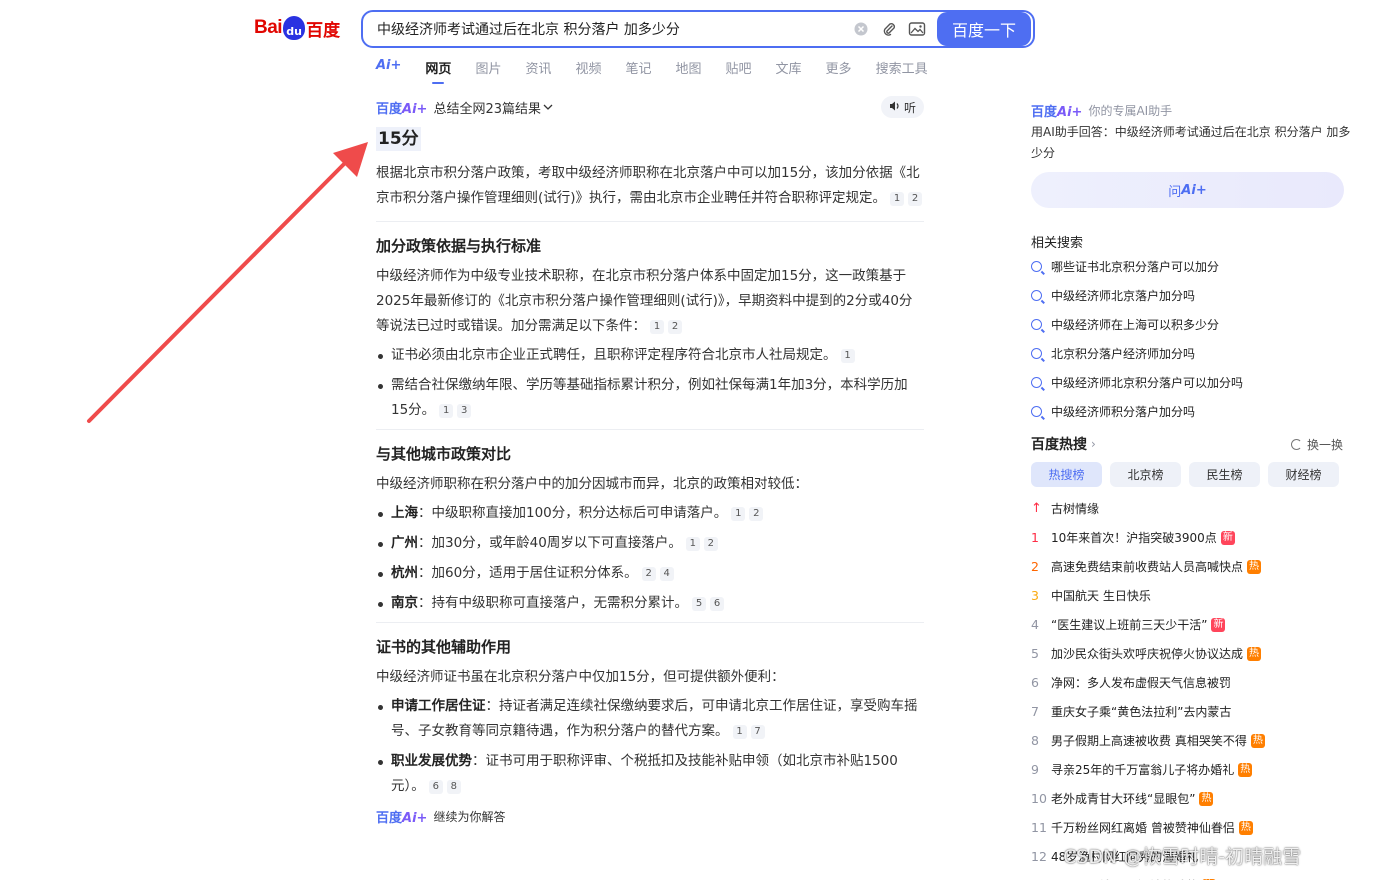 Image resolution: width=1390 pixels, height=880 pixels. What do you see at coordinates (1066, 474) in the screenshot?
I see `hot-tab: 热搜榜` at bounding box center [1066, 474].